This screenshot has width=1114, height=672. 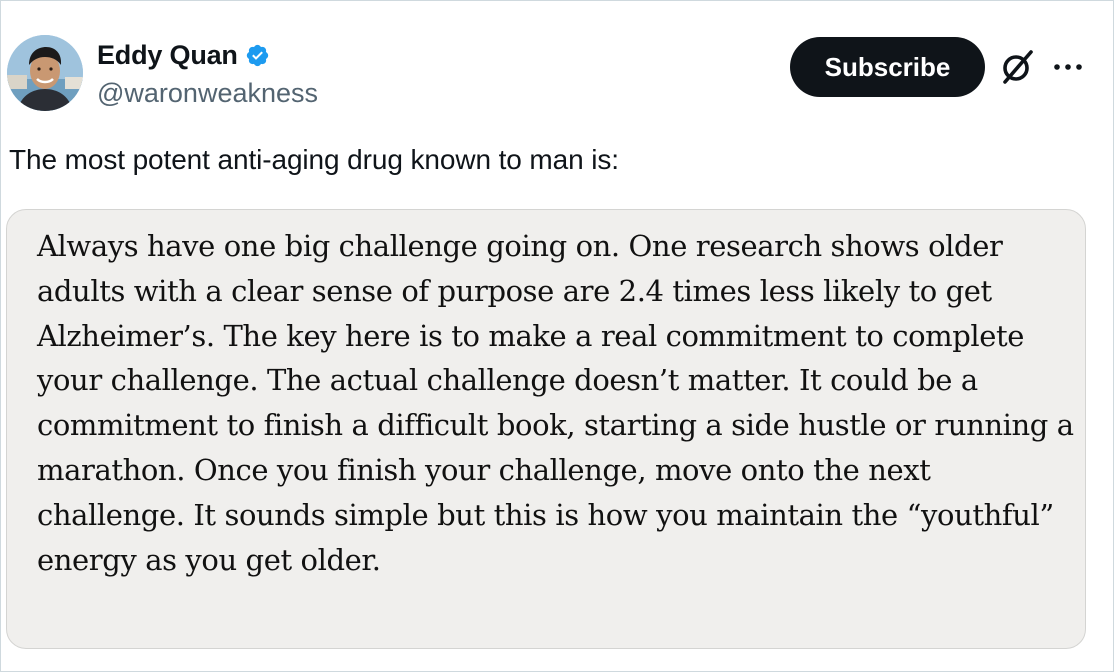 What do you see at coordinates (207, 93) in the screenshot?
I see `author-handle: @waronweakness` at bounding box center [207, 93].